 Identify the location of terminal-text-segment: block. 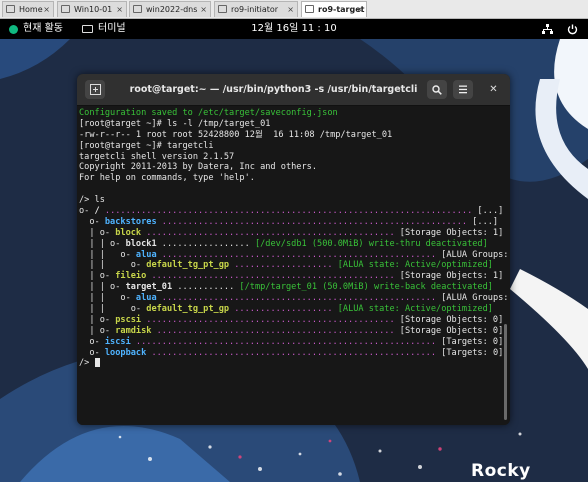
(128, 232).